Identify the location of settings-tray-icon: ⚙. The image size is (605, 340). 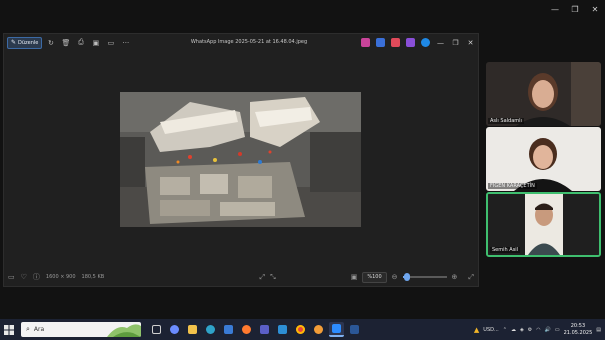
(530, 330).